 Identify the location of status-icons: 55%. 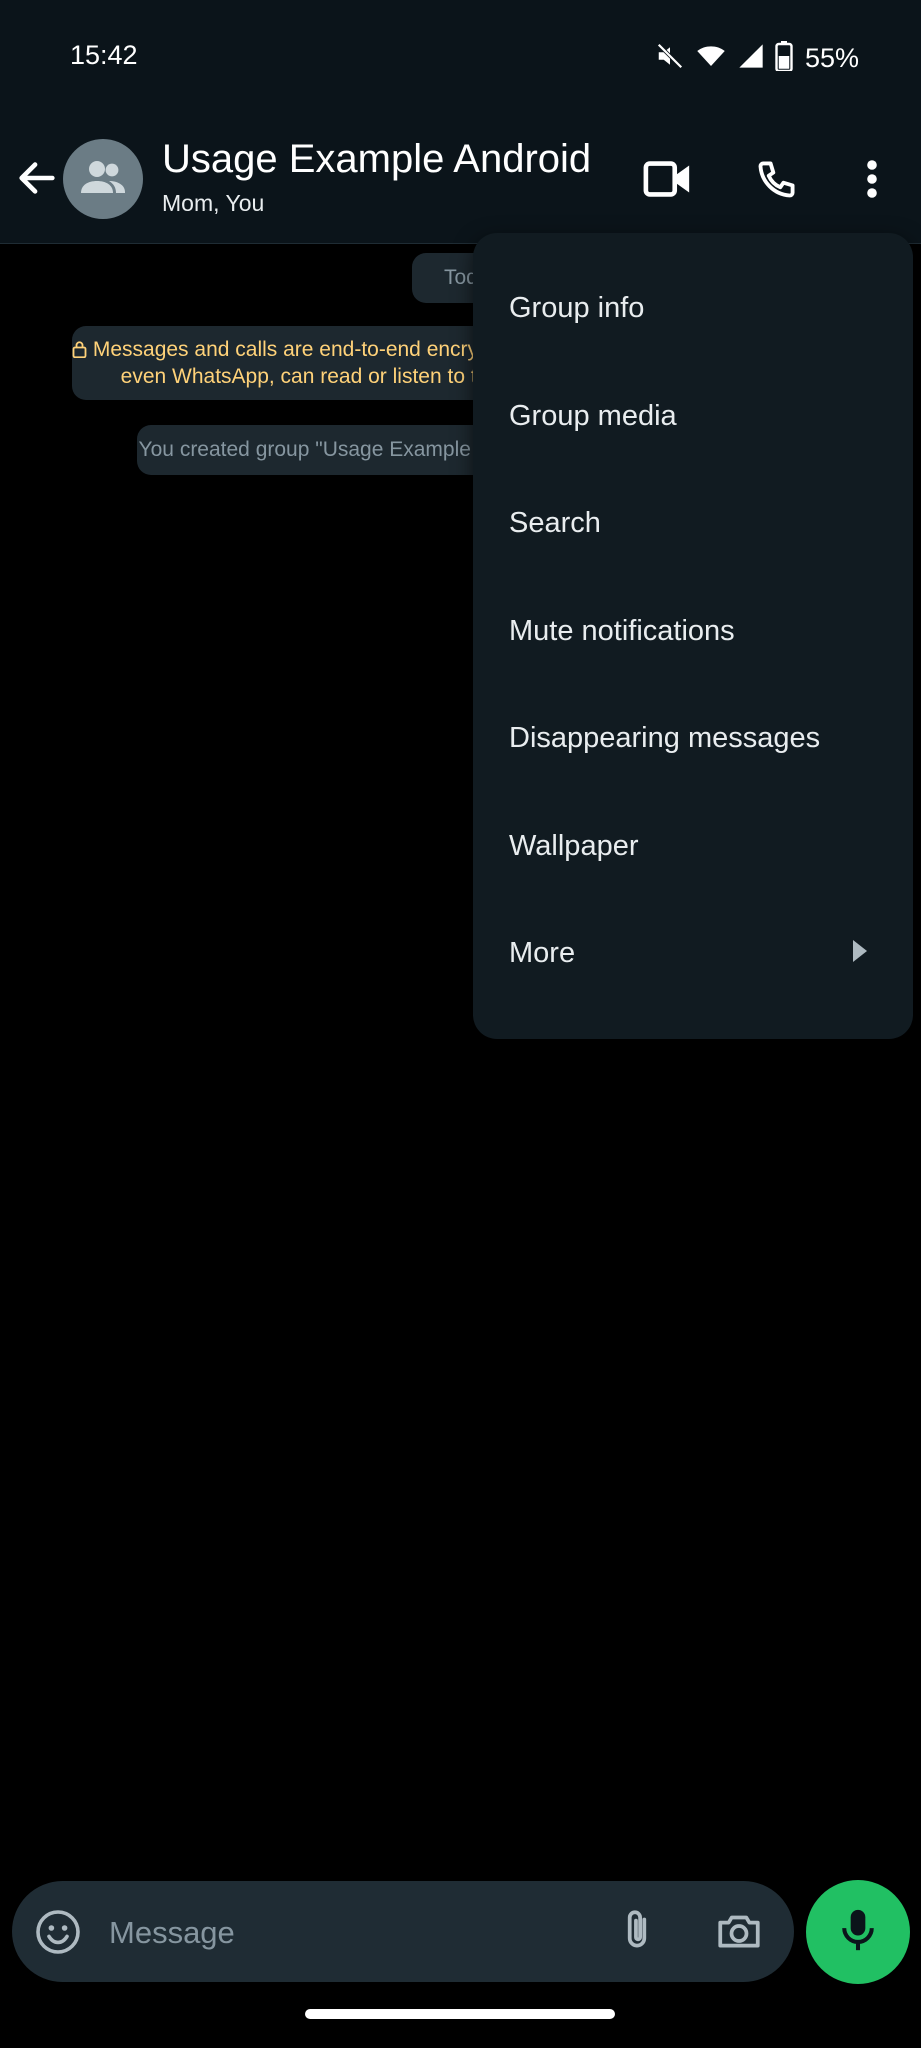
(757, 58).